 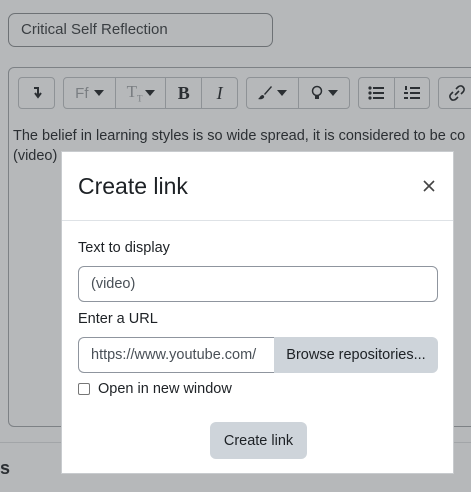 What do you see at coordinates (258, 284) in the screenshot?
I see `text-to-display-input: (video)` at bounding box center [258, 284].